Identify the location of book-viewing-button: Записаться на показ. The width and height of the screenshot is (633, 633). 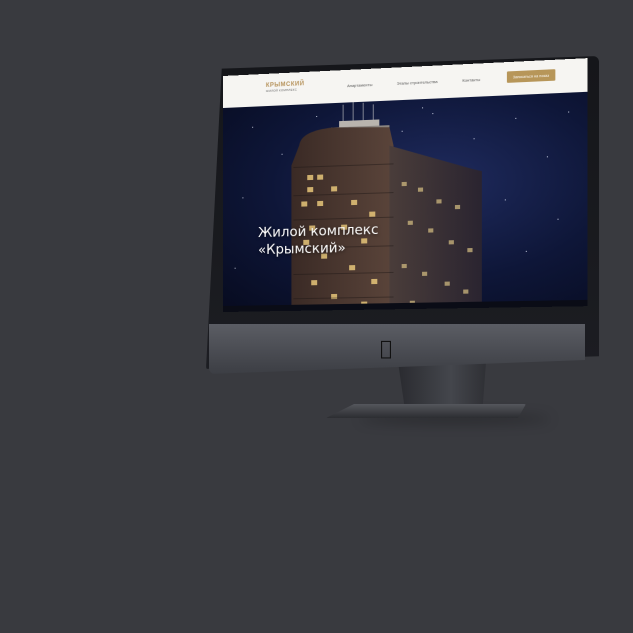
(531, 76).